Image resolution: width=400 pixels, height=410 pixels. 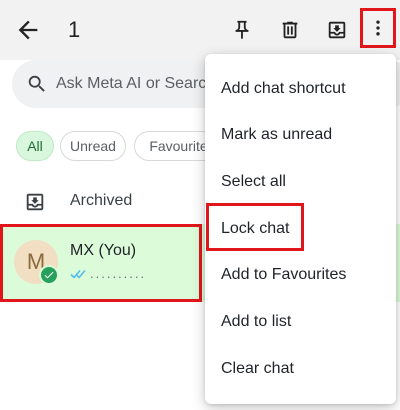 What do you see at coordinates (256, 322) in the screenshot?
I see `menu-item-add-to-list: Add to list` at bounding box center [256, 322].